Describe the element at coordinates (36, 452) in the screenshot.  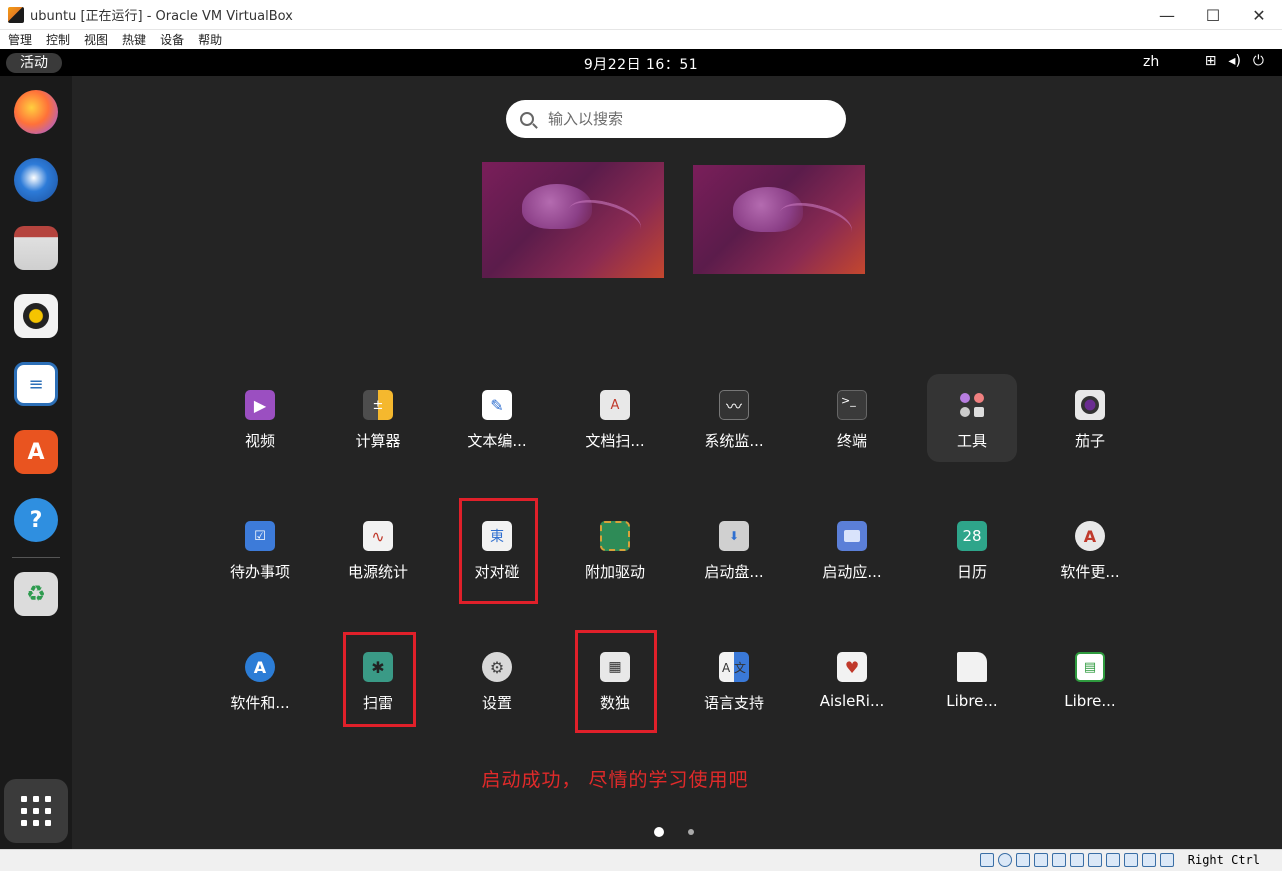
I see `ubuntu-software-icon: A` at that location.